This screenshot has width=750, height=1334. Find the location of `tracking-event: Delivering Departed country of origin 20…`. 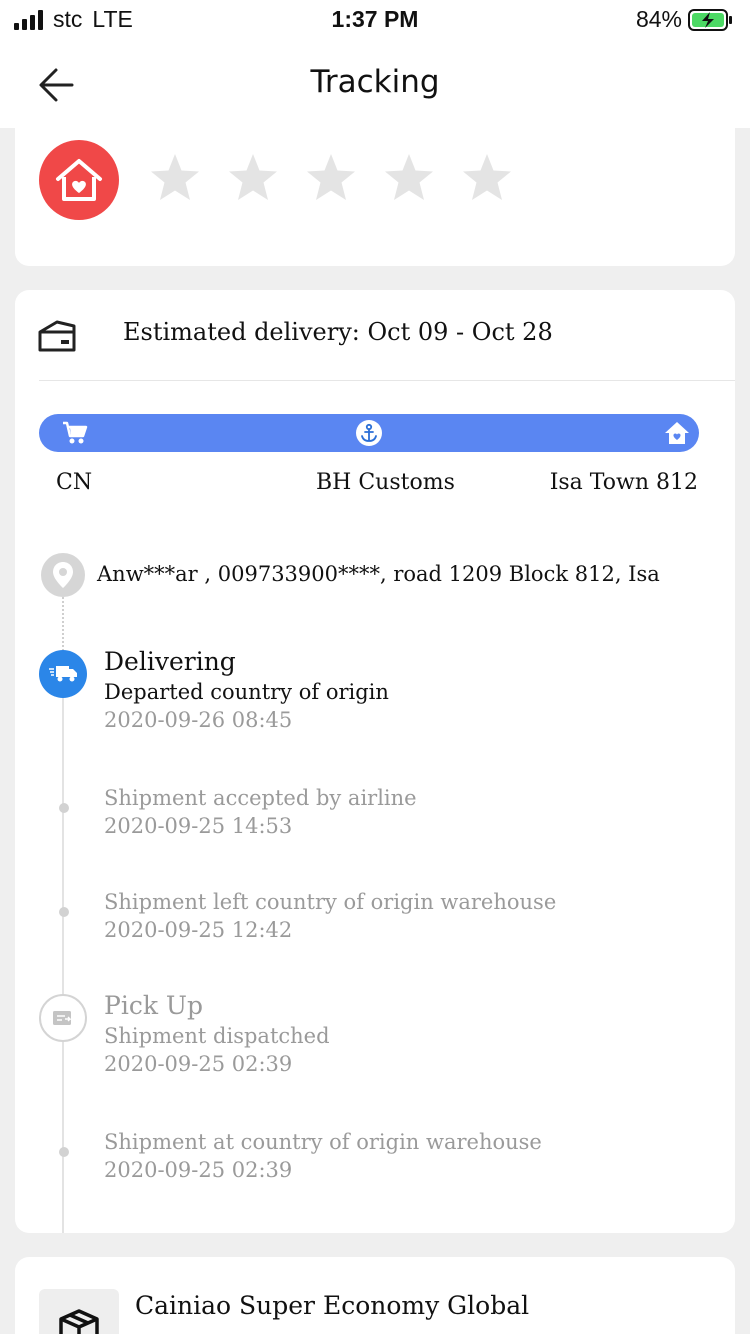

tracking-event: Delivering Departed country of origin 20… is located at coordinates (246, 690).